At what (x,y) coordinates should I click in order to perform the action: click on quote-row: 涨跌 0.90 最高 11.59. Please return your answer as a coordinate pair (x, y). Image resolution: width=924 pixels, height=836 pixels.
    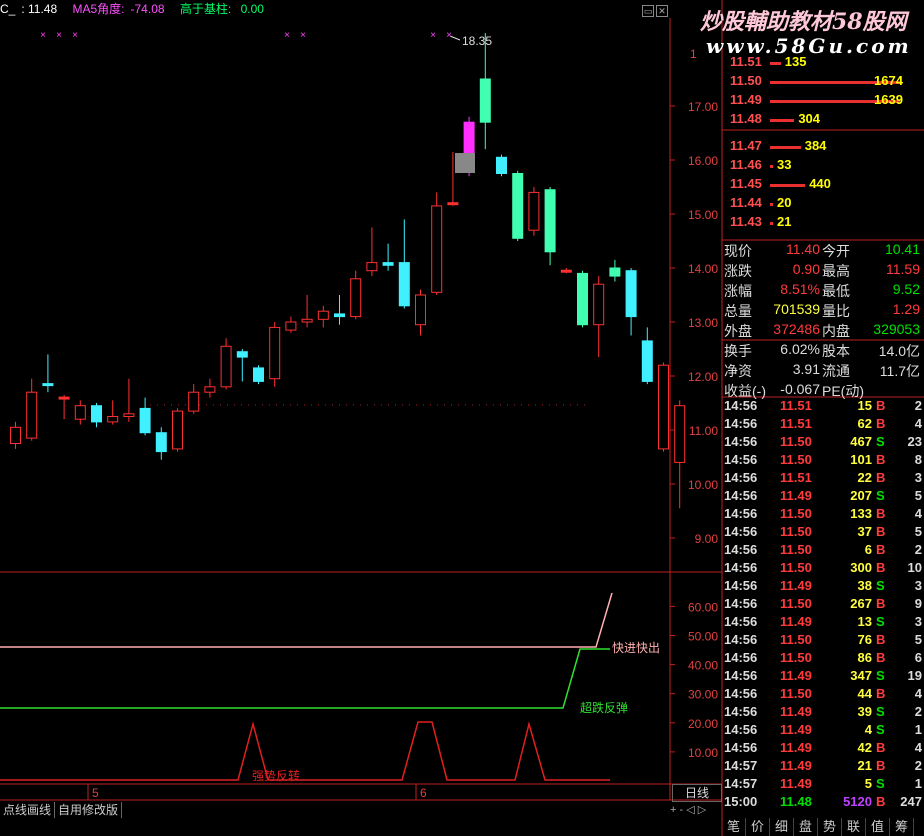
    Looking at the image, I should click on (823, 271).